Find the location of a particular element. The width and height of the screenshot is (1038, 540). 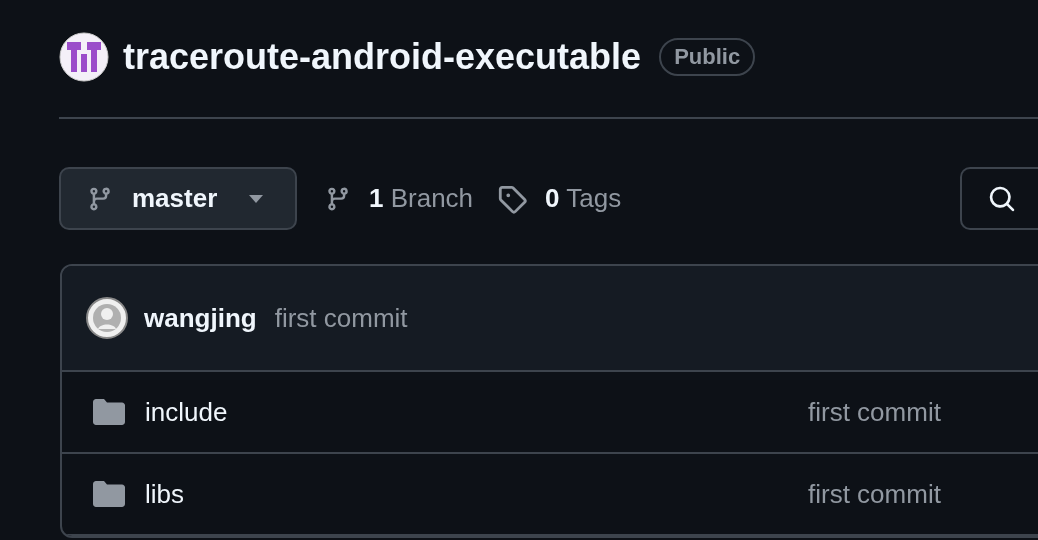

visibility-badge: Public is located at coordinates (707, 57).